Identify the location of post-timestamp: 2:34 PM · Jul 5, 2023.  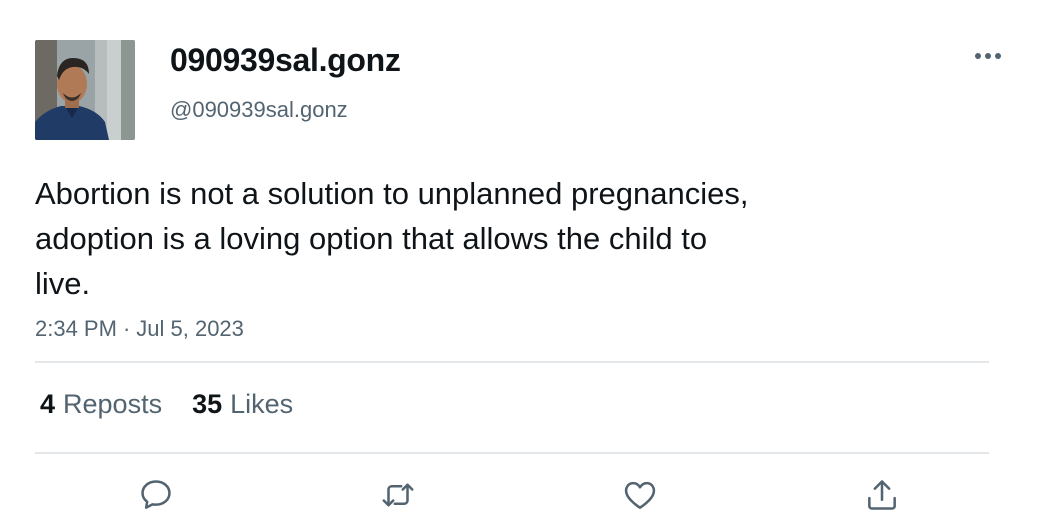
(139, 329).